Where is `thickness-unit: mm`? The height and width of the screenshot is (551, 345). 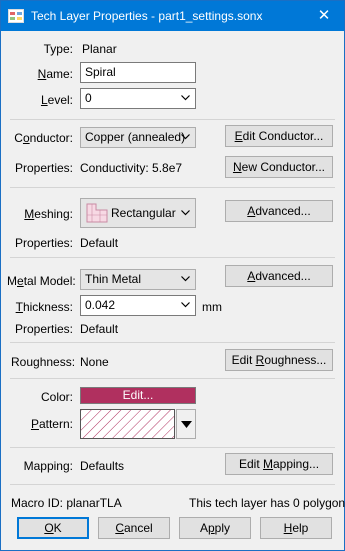
thickness-unit: mm is located at coordinates (212, 307).